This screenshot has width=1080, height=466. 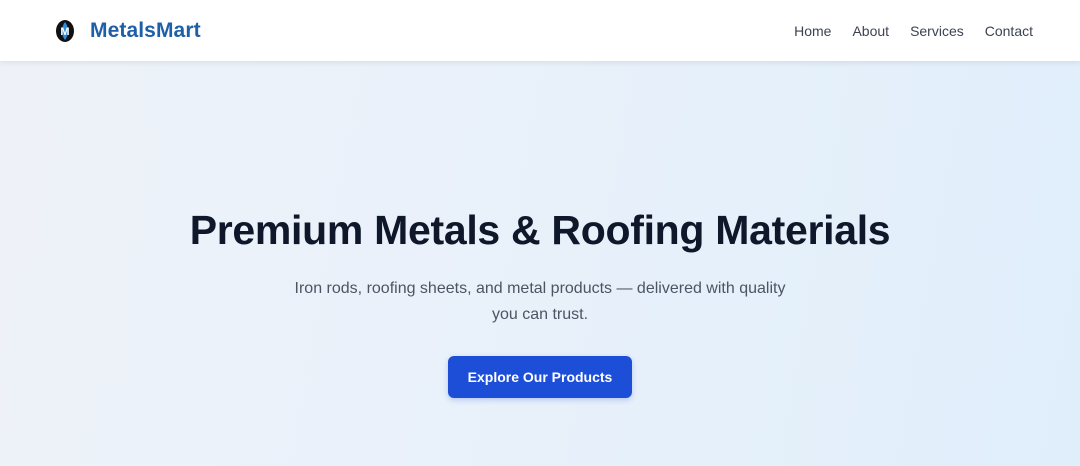 What do you see at coordinates (145, 30) in the screenshot?
I see `brand-name: MetalsMart` at bounding box center [145, 30].